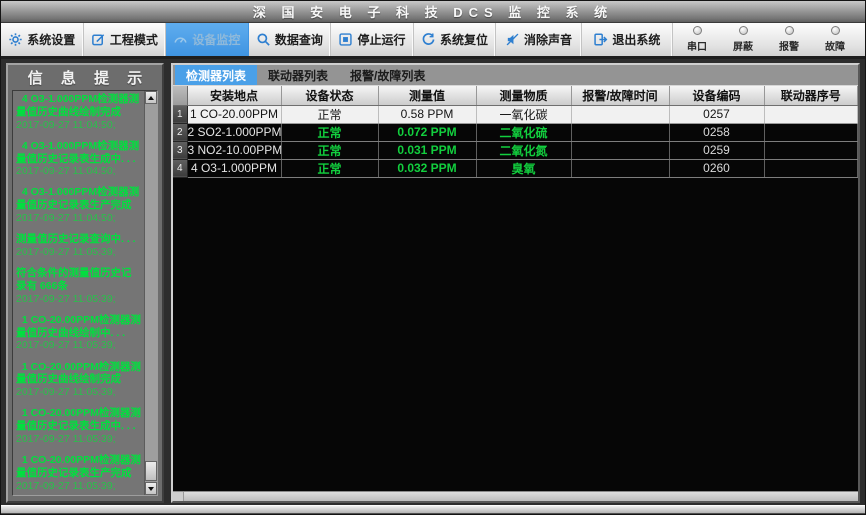 The image size is (866, 515). I want to click on cell-location: 2 SO2-1.000PPM, so click(234, 132).